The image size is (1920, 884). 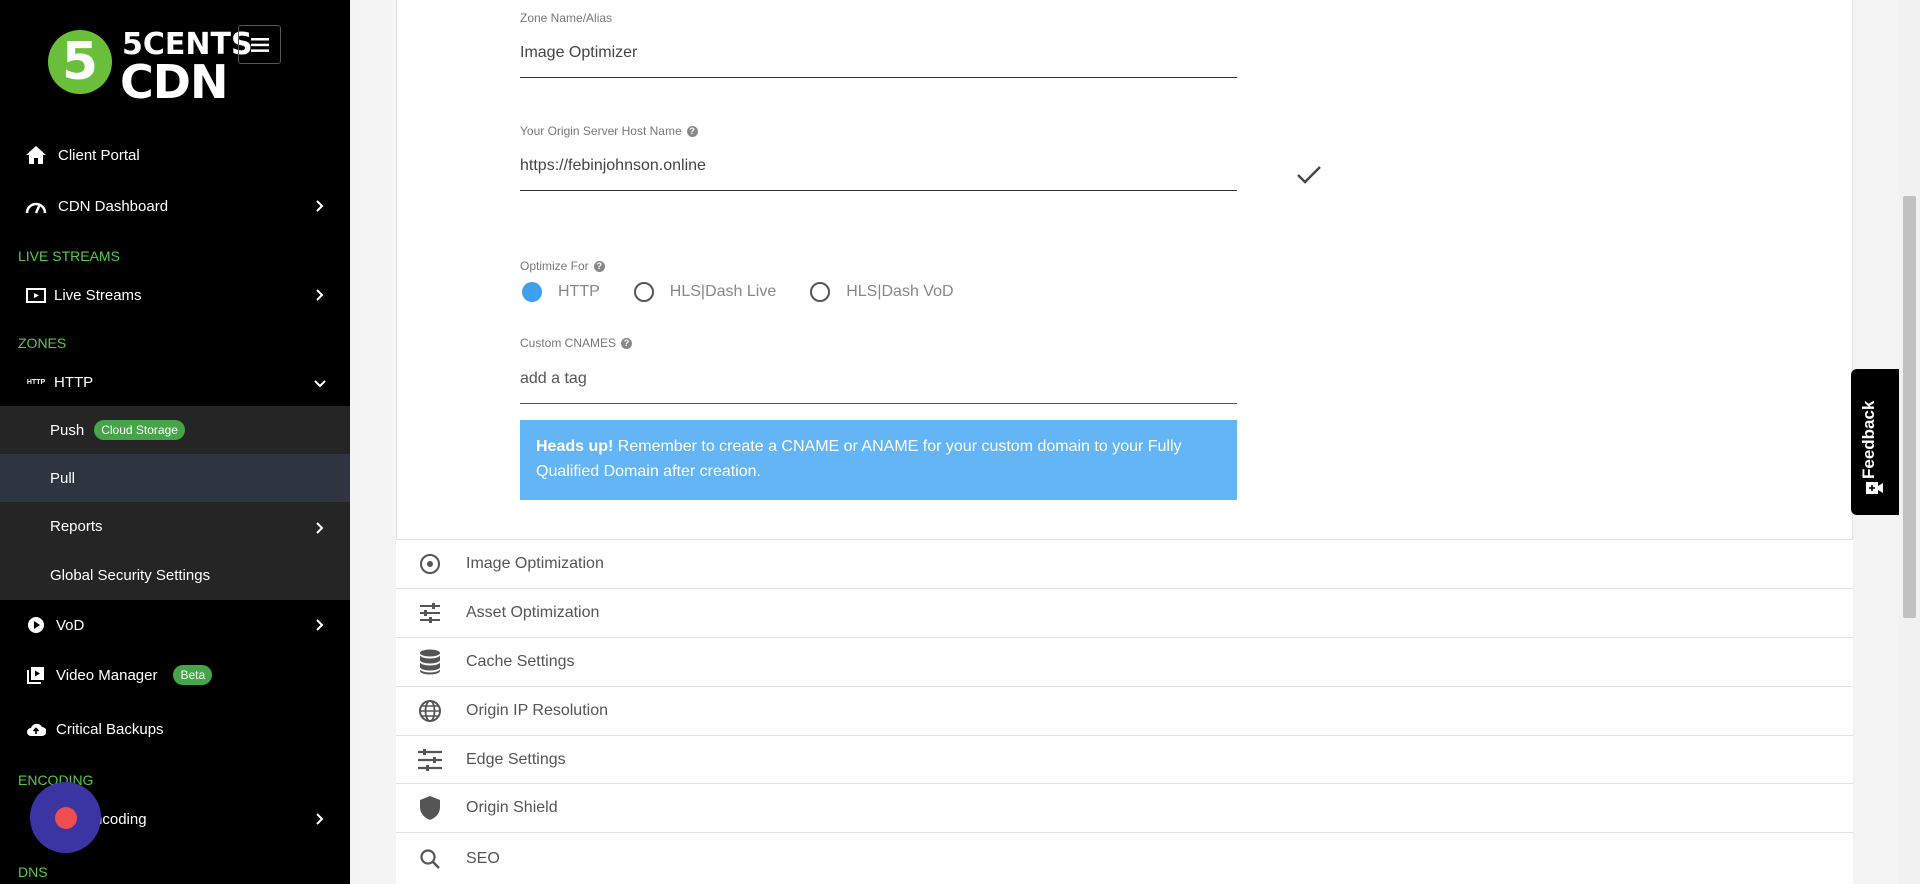 What do you see at coordinates (532, 292) in the screenshot?
I see `radio-http` at bounding box center [532, 292].